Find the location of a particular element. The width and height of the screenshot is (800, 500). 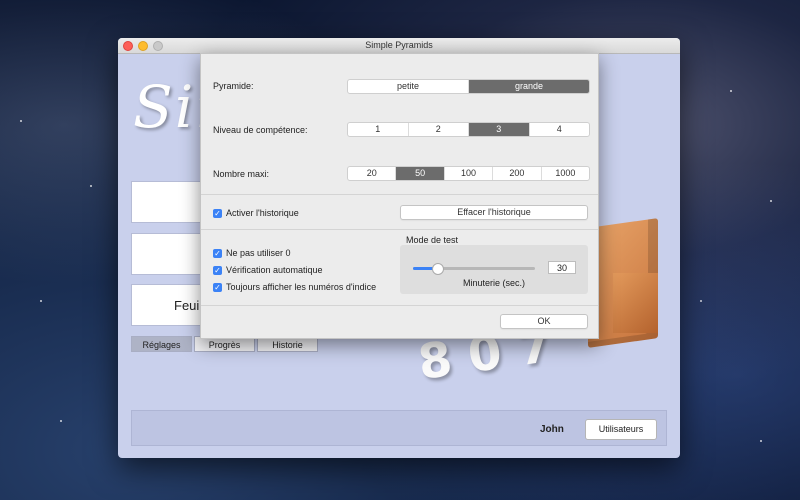

option-label: Ne pas utiliser 0 is located at coordinates (258, 253).